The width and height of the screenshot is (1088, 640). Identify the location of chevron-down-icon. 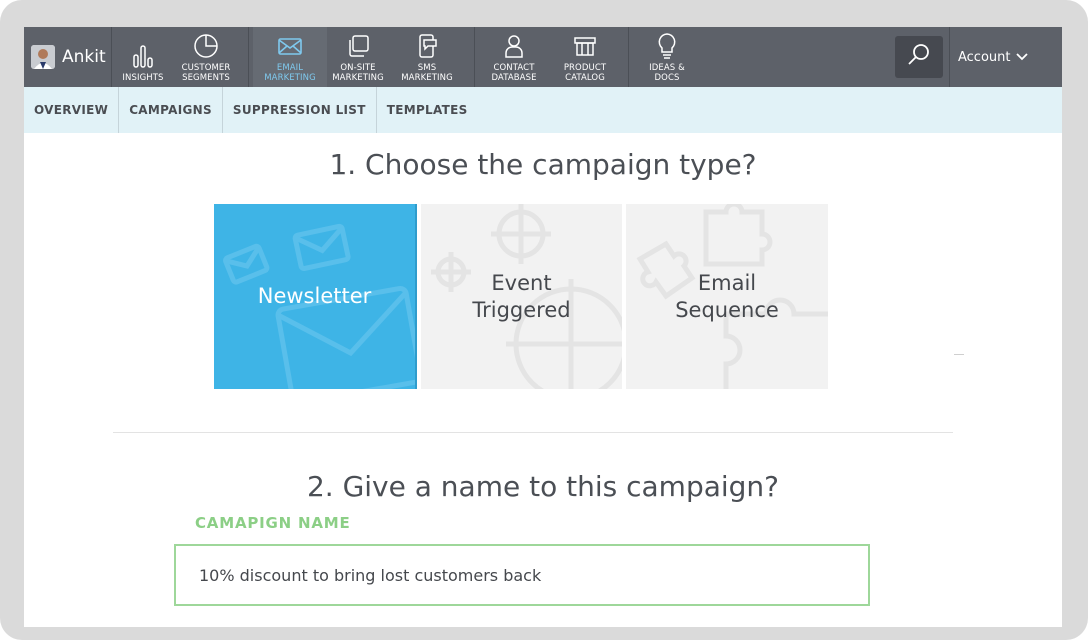
(1021, 57).